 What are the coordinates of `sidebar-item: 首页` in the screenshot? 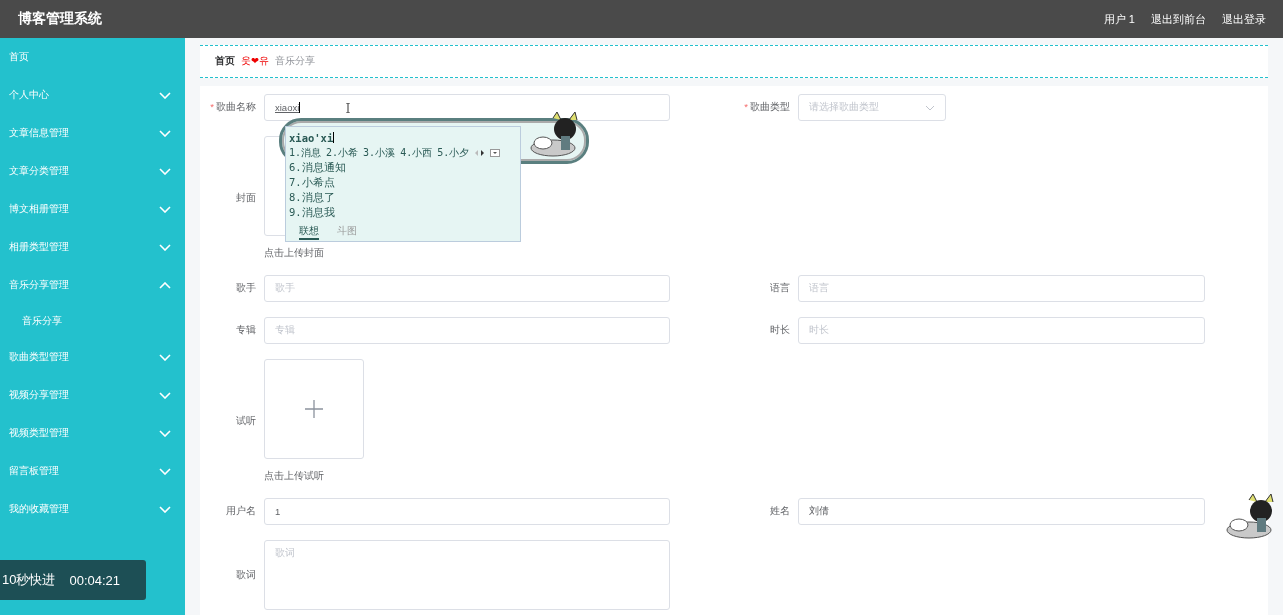 It's located at (92, 57).